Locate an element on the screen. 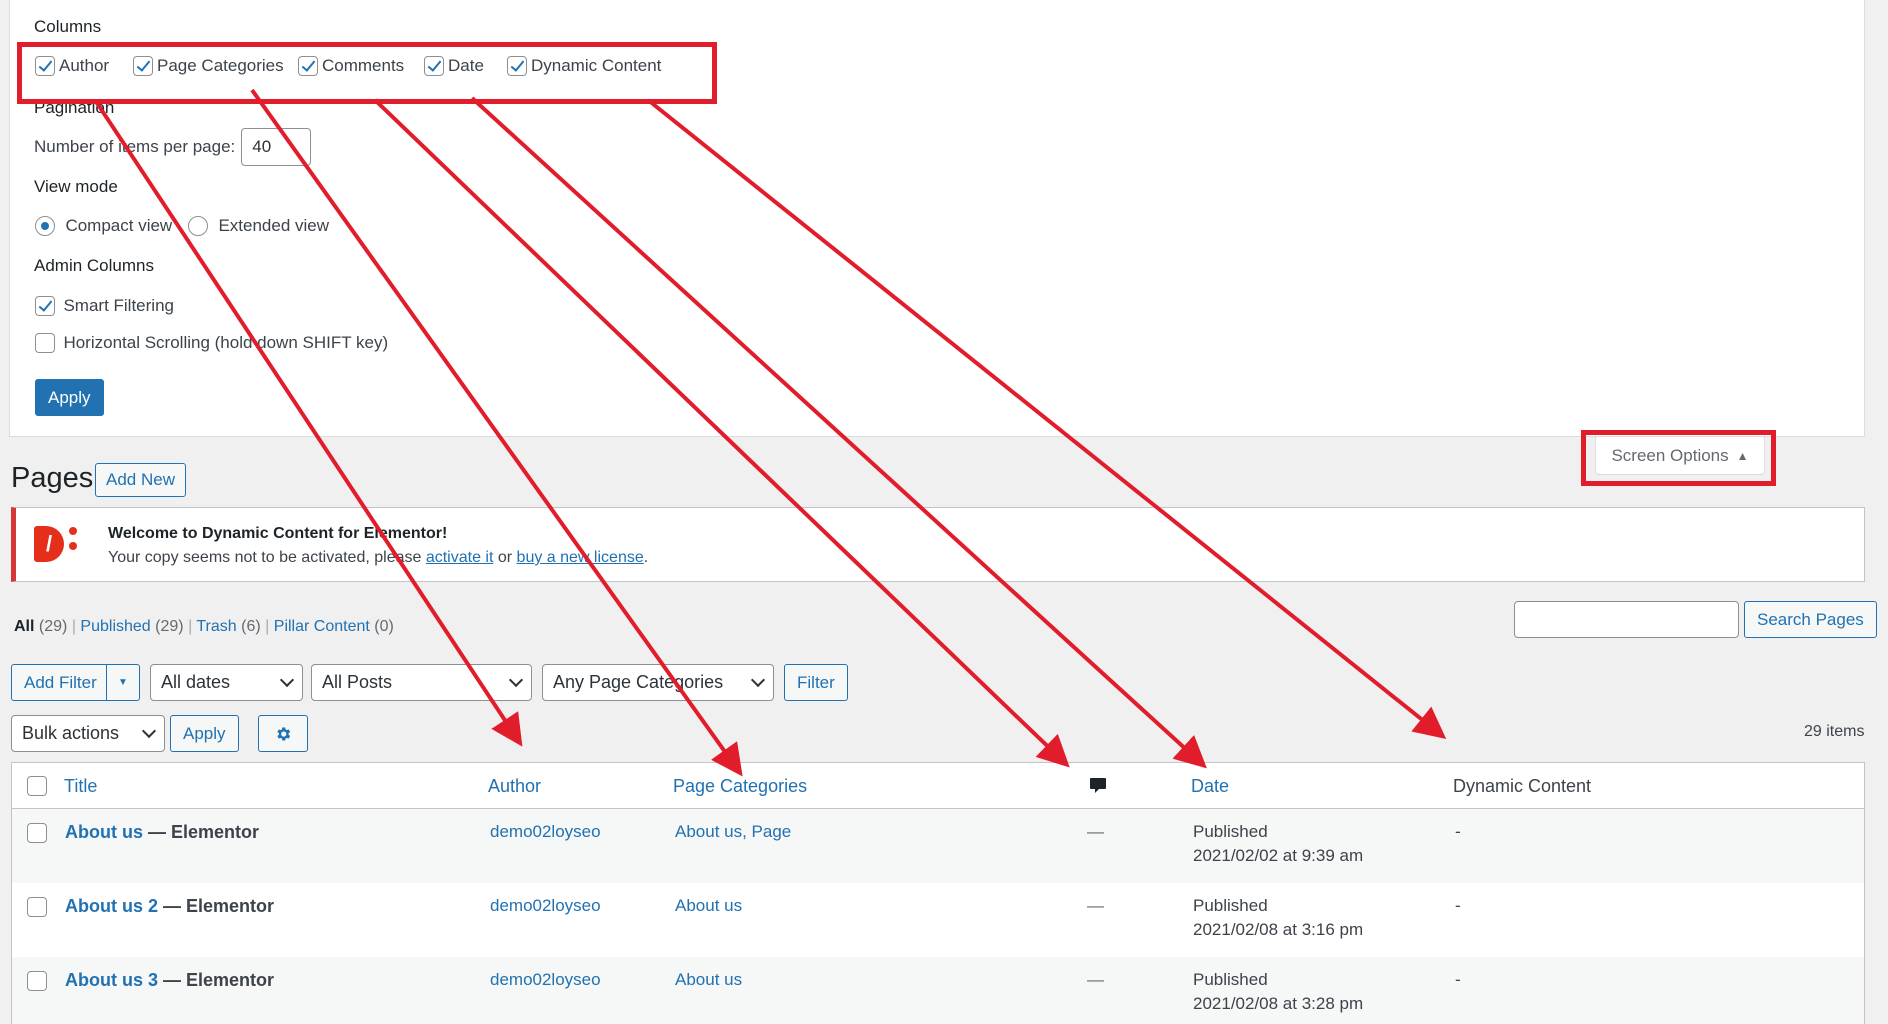  row-date: 2021/02/08 at 3:28 pm is located at coordinates (1278, 1003).